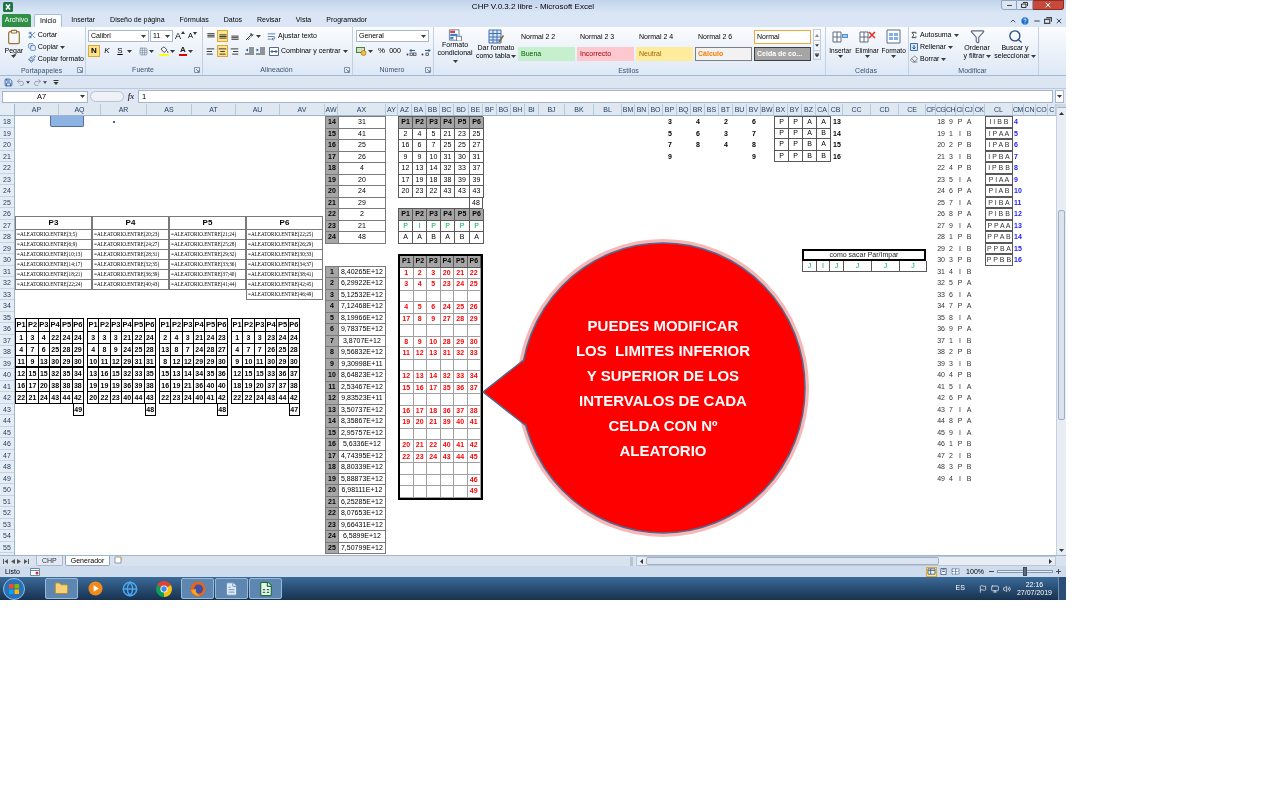 Image resolution: width=1273 pixels, height=800 pixels. I want to click on orientation-icon, so click(250, 36).